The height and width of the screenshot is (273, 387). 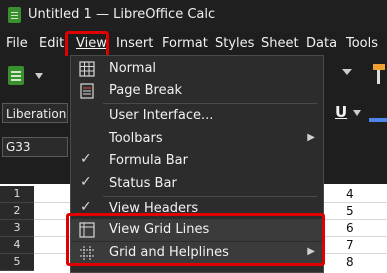 What do you see at coordinates (378, 75) in the screenshot?
I see `clone-formatting-icon` at bounding box center [378, 75].